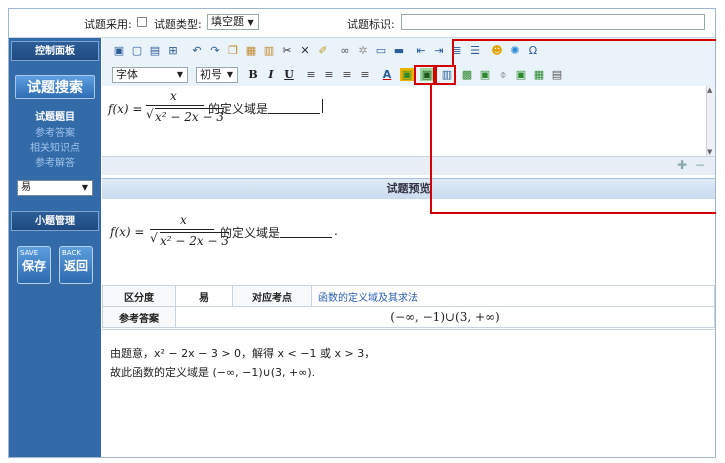 This screenshot has width=725, height=463. What do you see at coordinates (421, 50) in the screenshot?
I see `outdent-icon: ⇤` at bounding box center [421, 50].